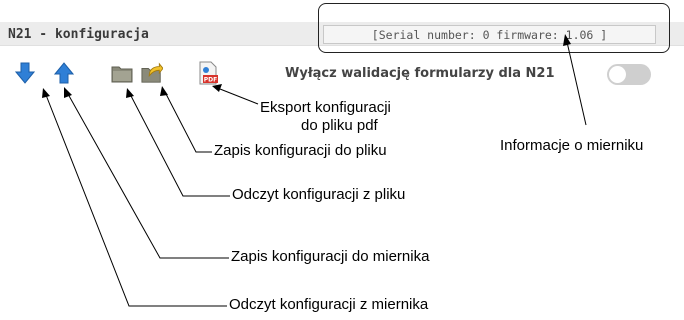 This screenshot has width=684, height=320. What do you see at coordinates (188, 122) in the screenshot?
I see `callout-line-save-to-file` at bounding box center [188, 122].